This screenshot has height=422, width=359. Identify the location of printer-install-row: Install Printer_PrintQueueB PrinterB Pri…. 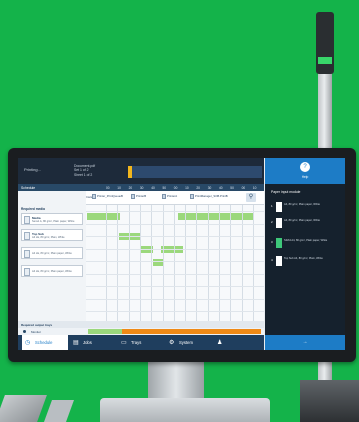
(175, 198).